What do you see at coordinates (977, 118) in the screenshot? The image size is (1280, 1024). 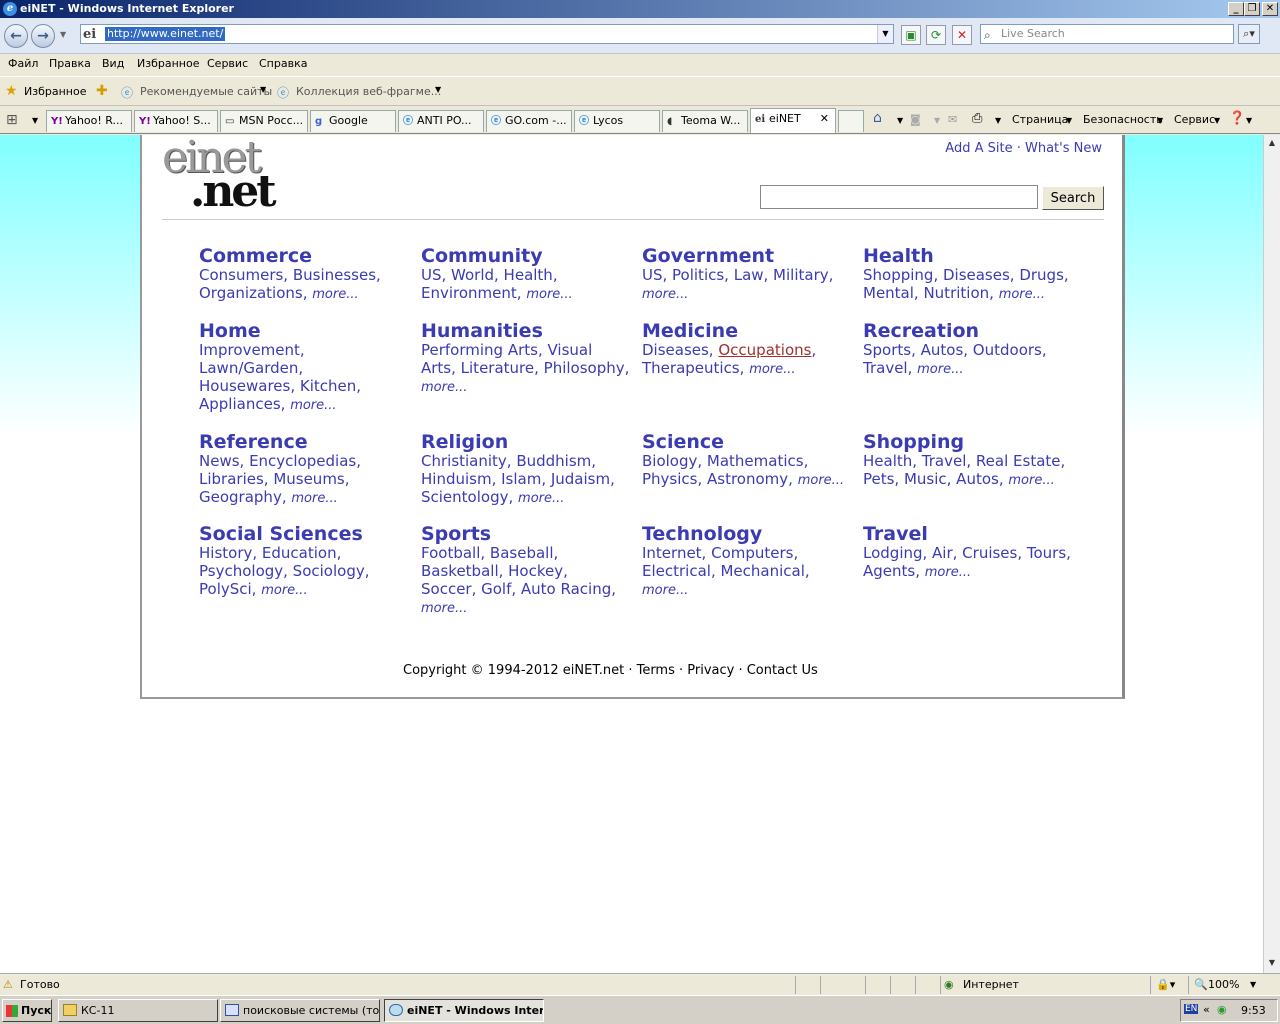 I see `print-icon: ⎙` at bounding box center [977, 118].